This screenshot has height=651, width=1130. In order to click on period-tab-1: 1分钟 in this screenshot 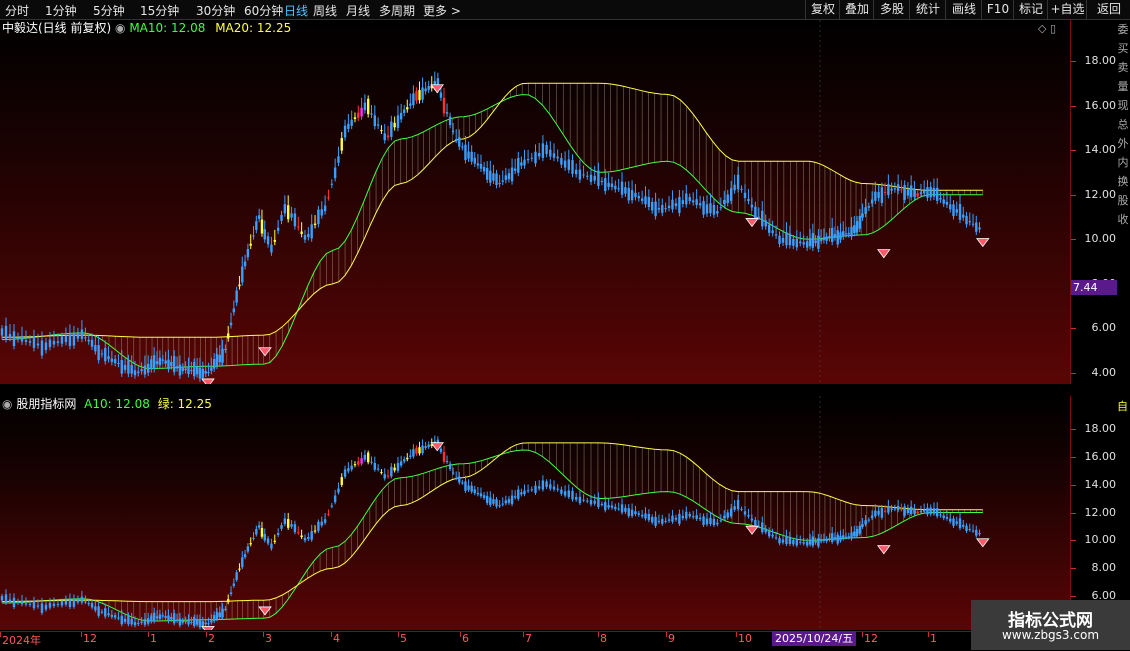, I will do `click(61, 10)`.